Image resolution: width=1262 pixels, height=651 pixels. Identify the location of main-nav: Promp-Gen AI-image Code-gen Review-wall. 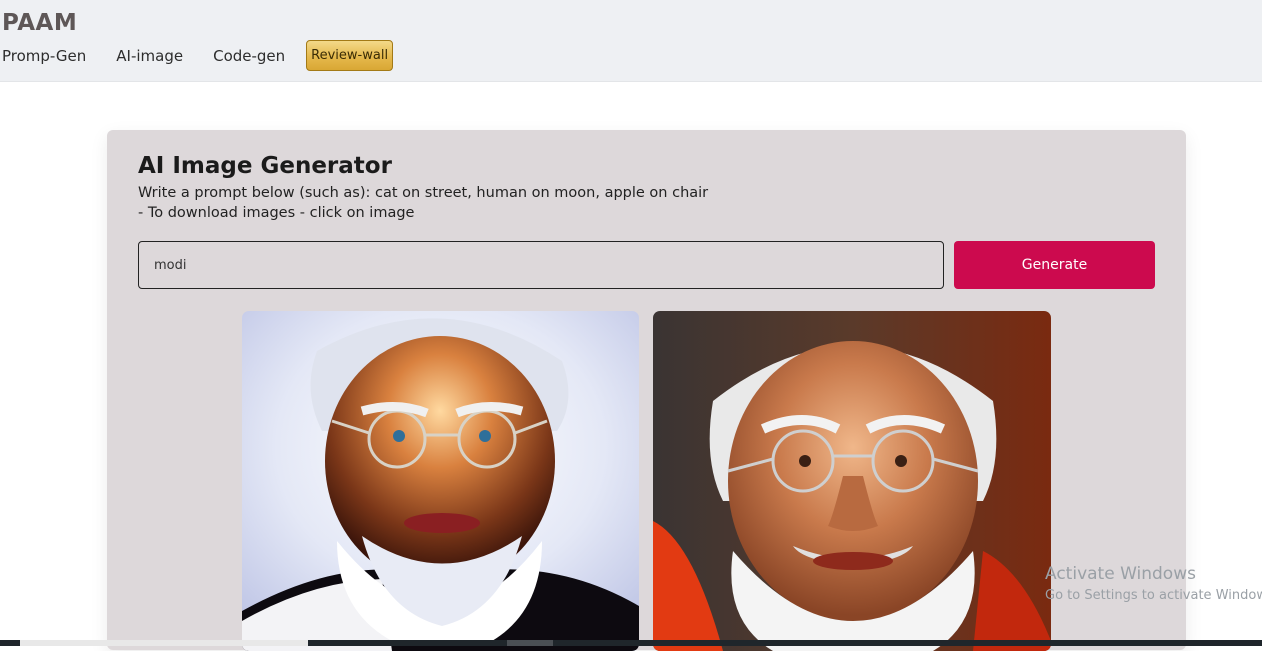
(212, 55).